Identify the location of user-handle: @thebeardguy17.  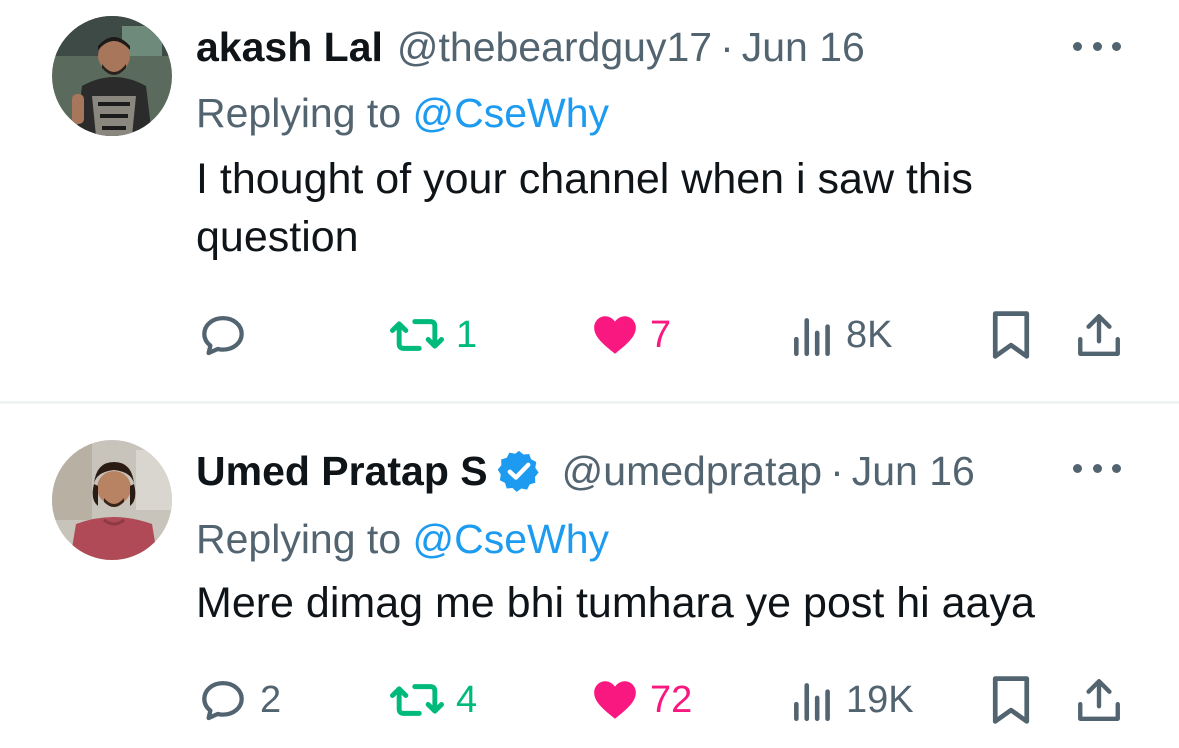
(554, 47).